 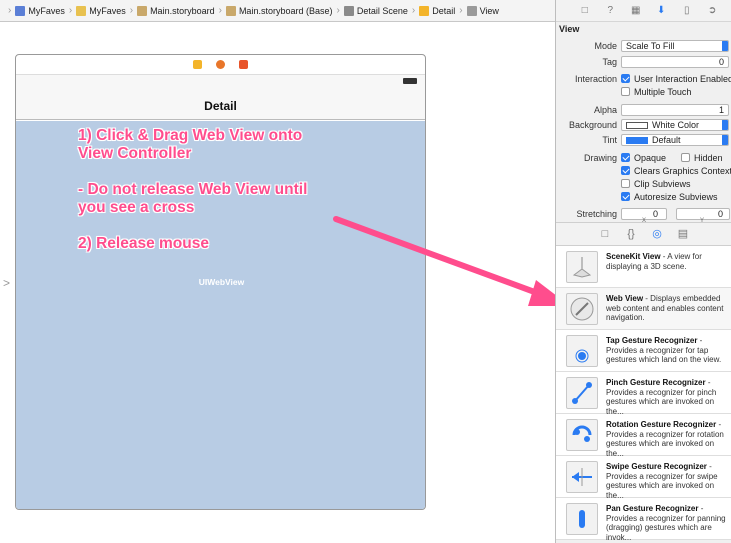 I want to click on storyboard-icon, so click(x=230, y=10).